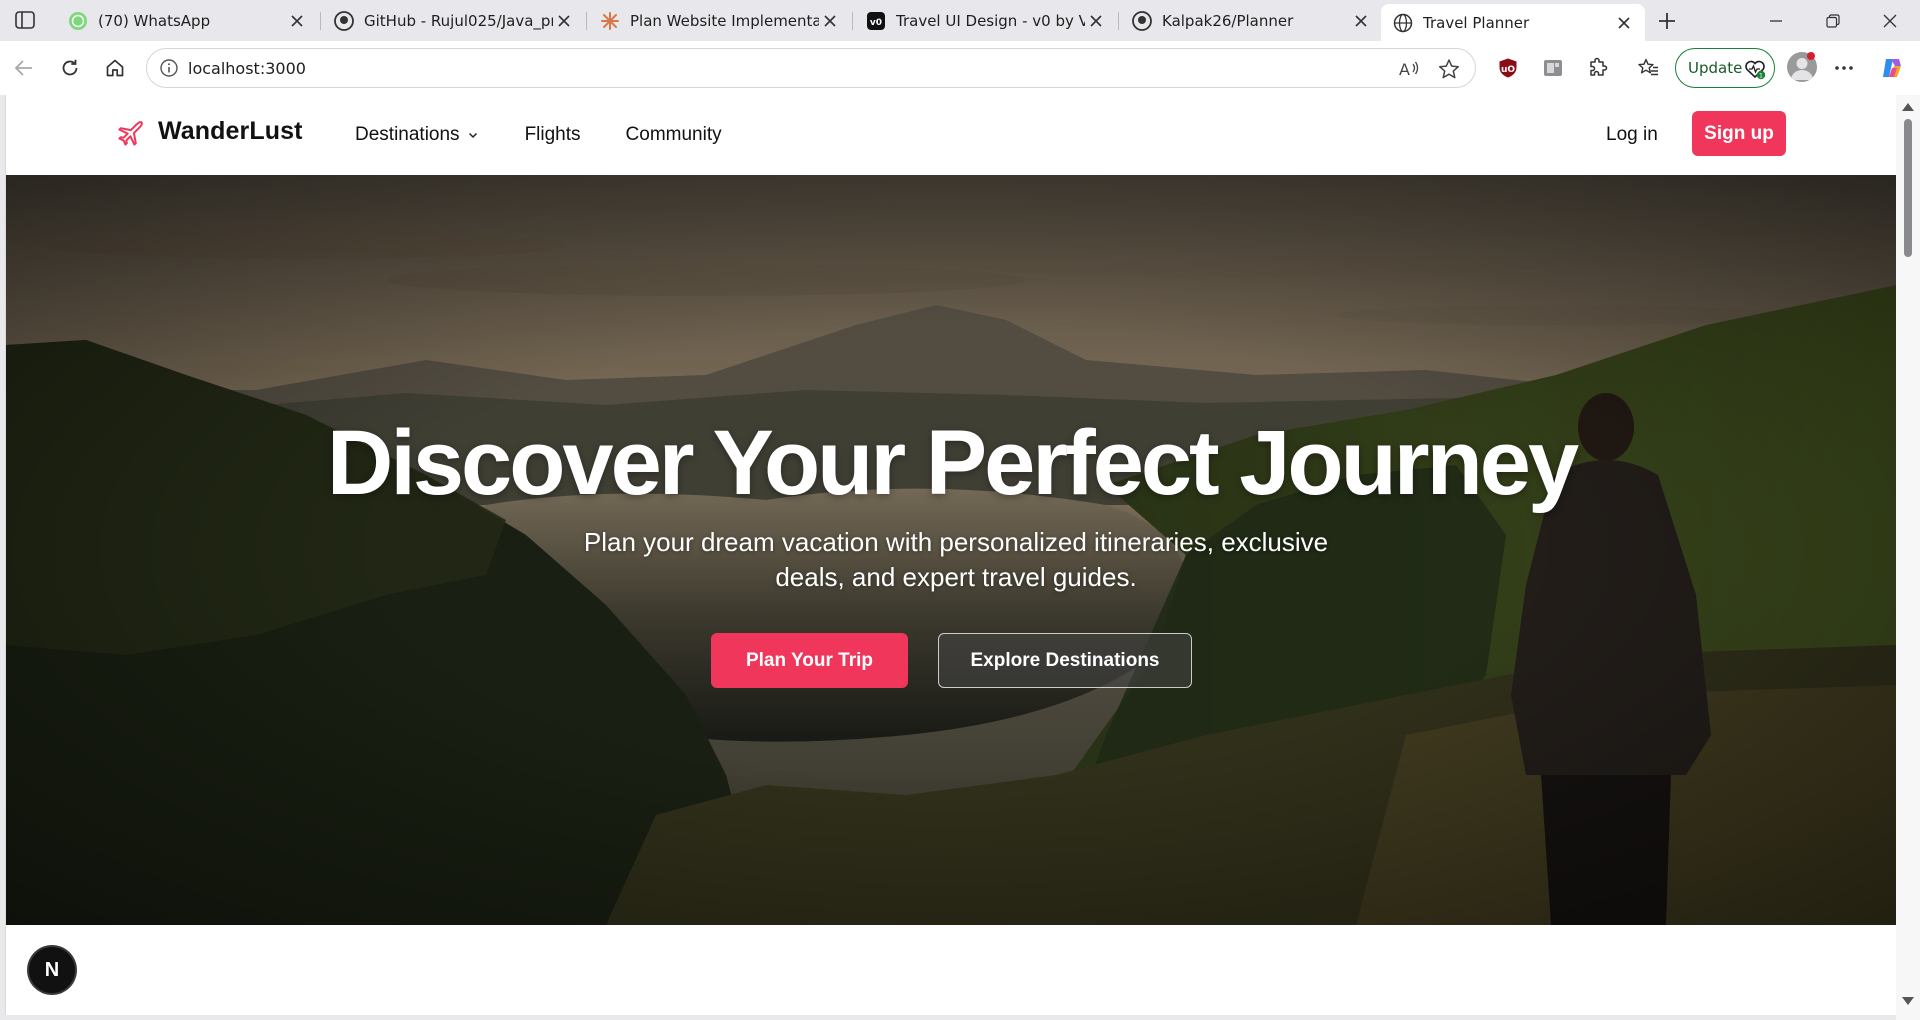 The width and height of the screenshot is (1920, 1020). Describe the element at coordinates (1667, 21) in the screenshot. I see `new-tab-icon` at that location.